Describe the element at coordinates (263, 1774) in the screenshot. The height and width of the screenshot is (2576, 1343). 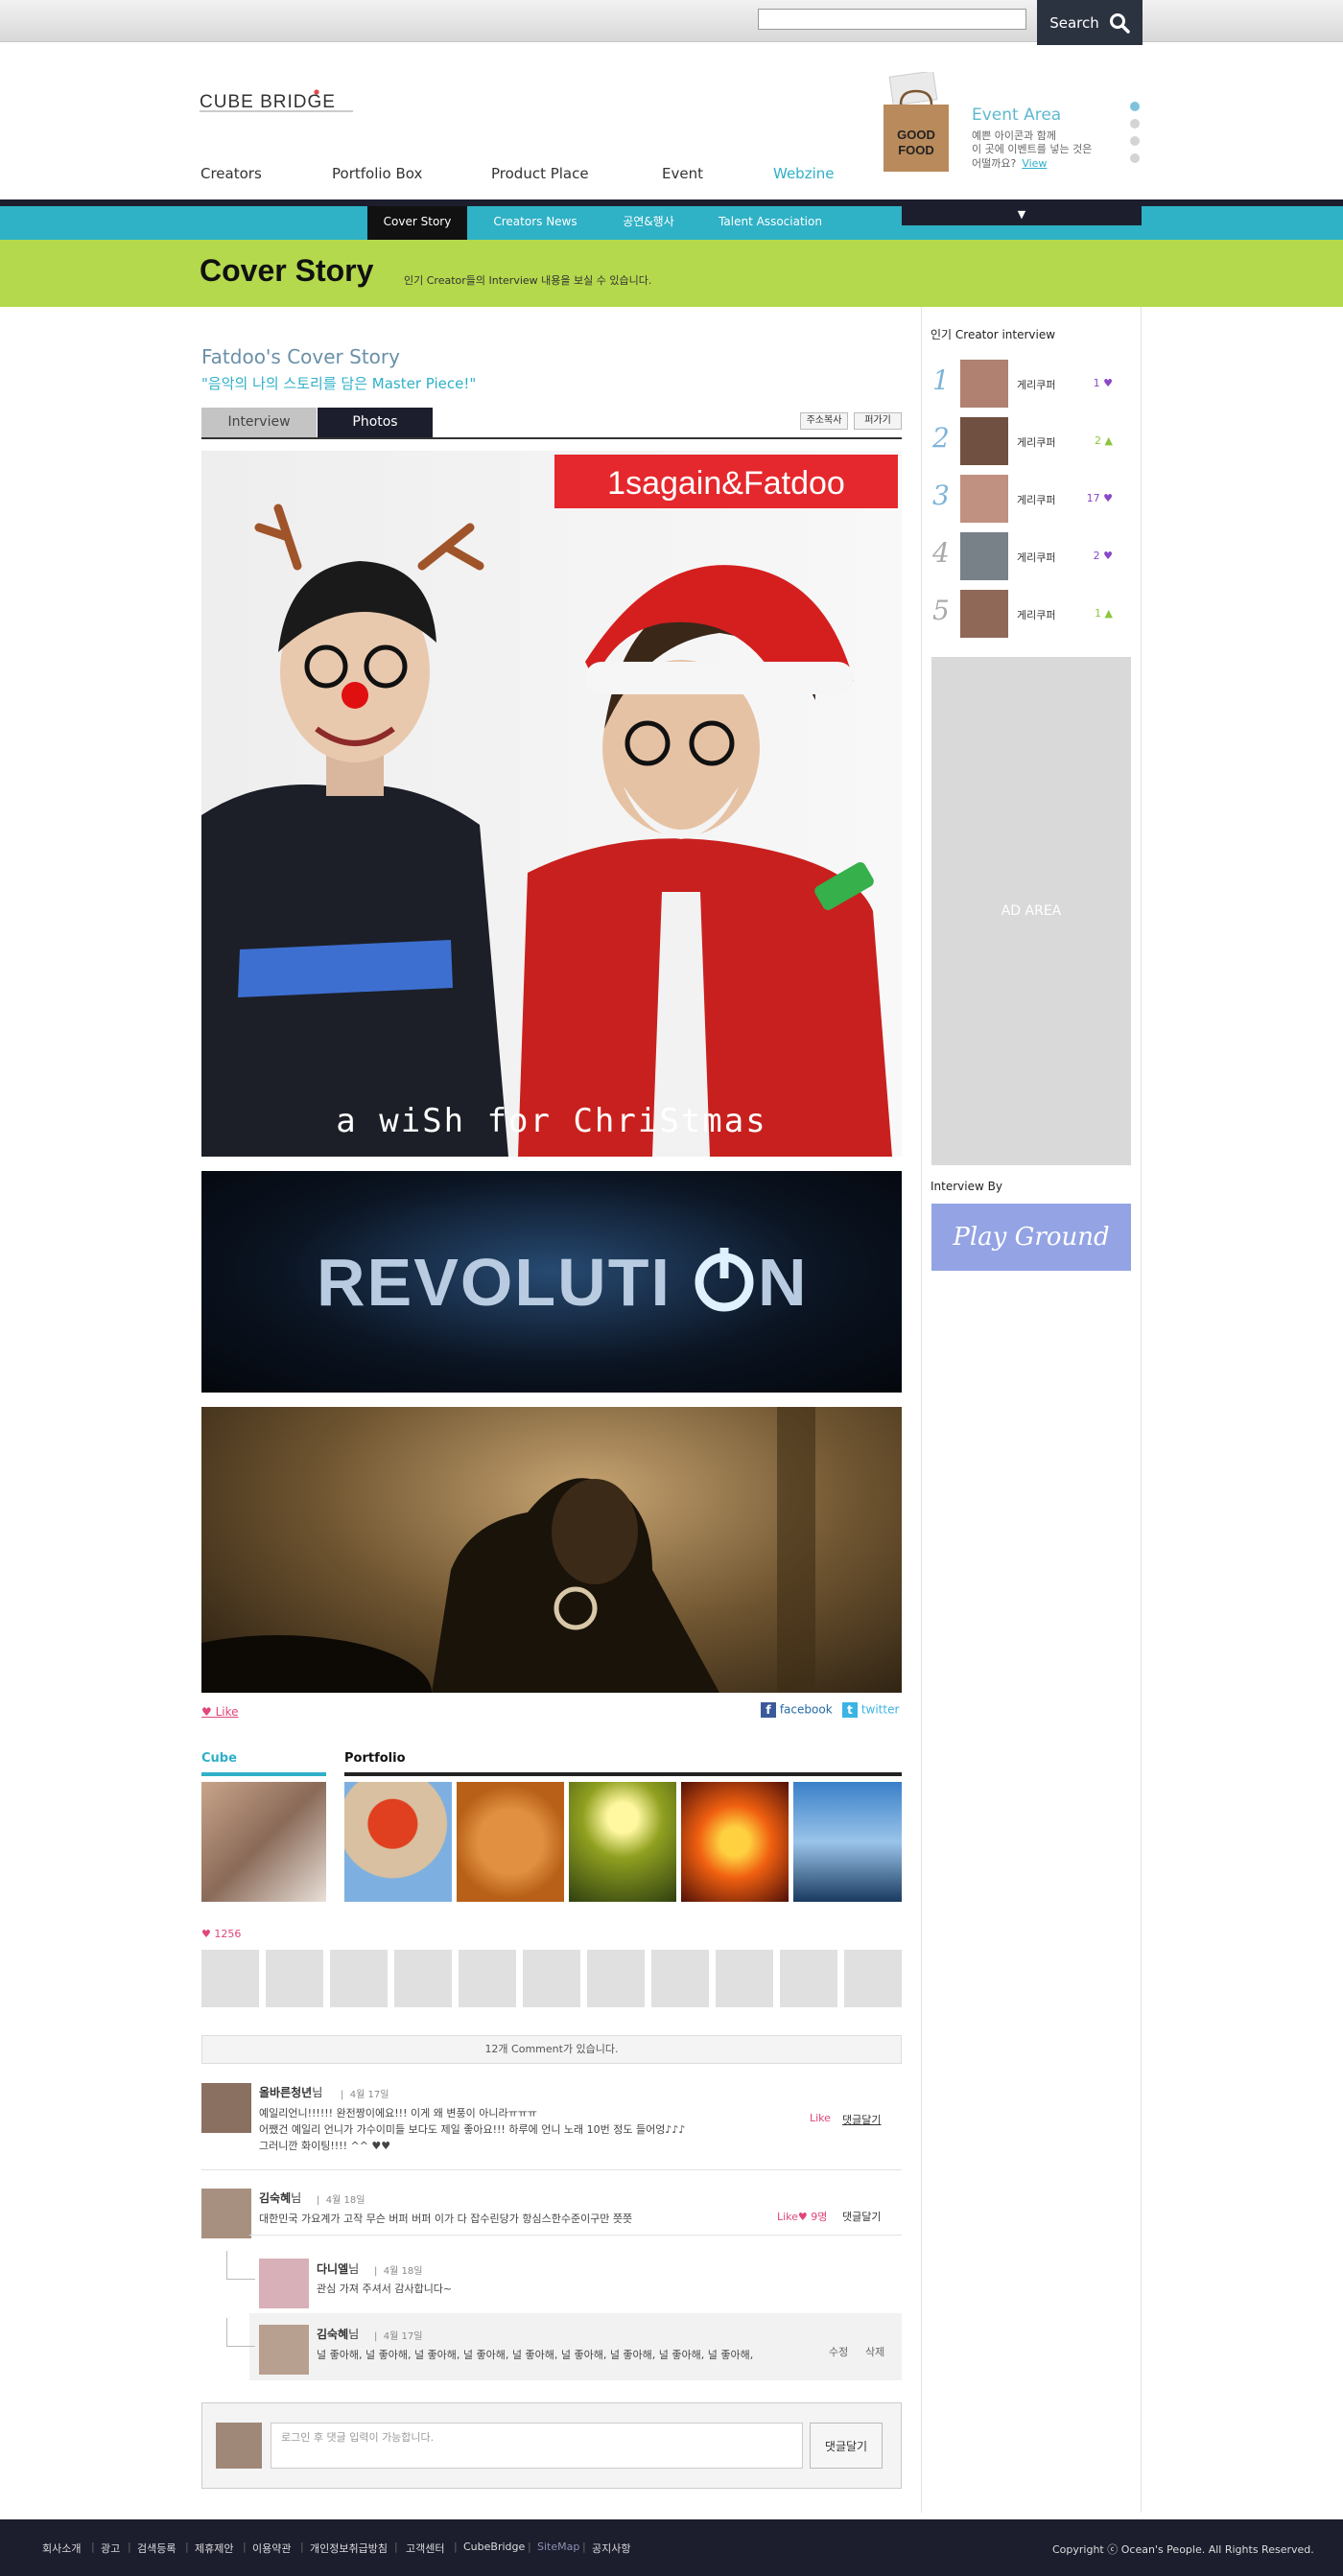
I see `cube-underline` at that location.